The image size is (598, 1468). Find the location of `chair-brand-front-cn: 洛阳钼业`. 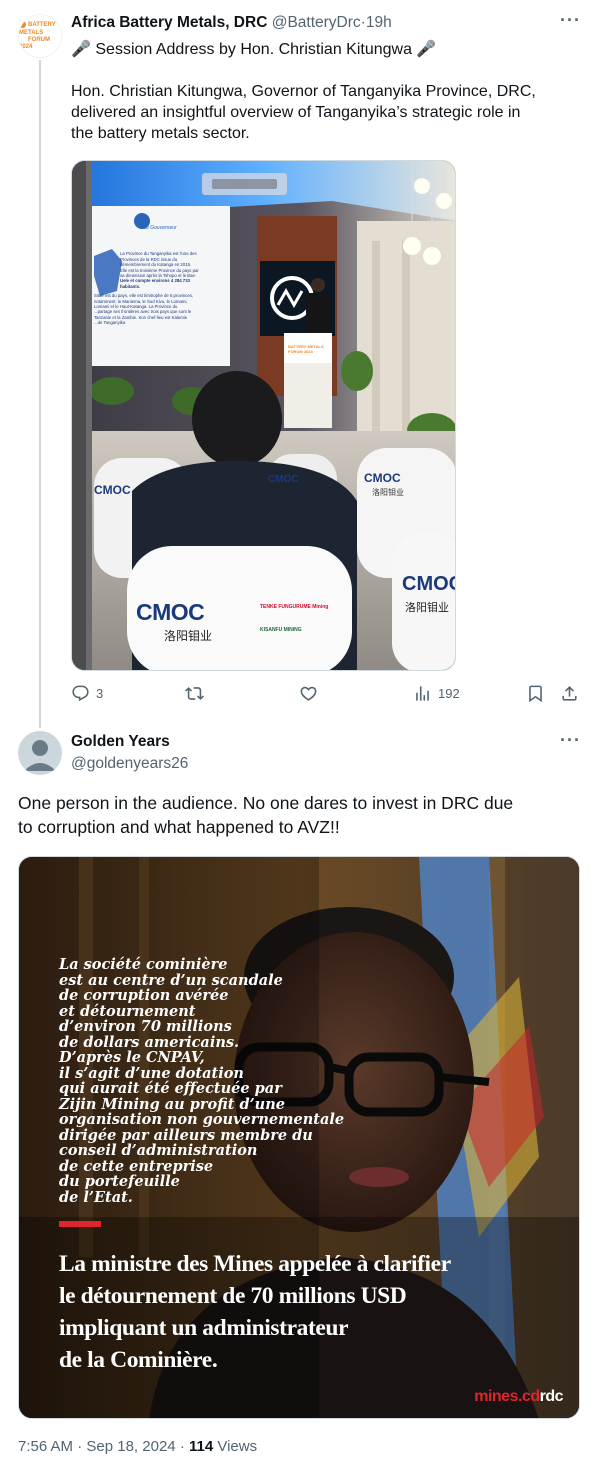

chair-brand-front-cn: 洛阳钼业 is located at coordinates (188, 636).